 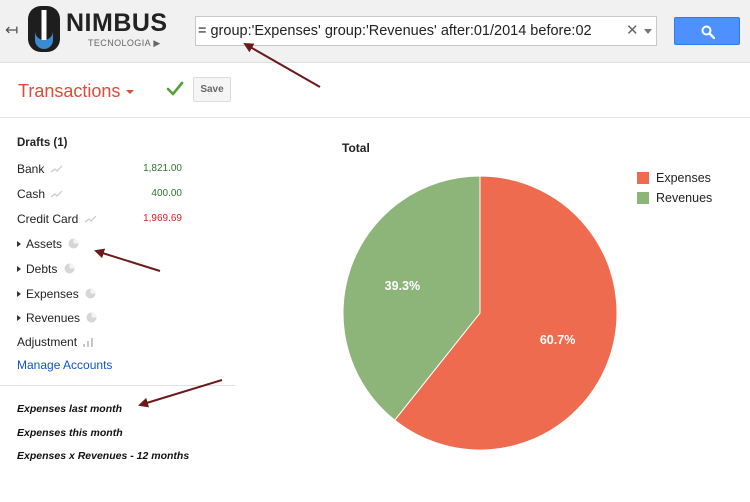 What do you see at coordinates (162, 218) in the screenshot?
I see `account-amount: 1,969.69` at bounding box center [162, 218].